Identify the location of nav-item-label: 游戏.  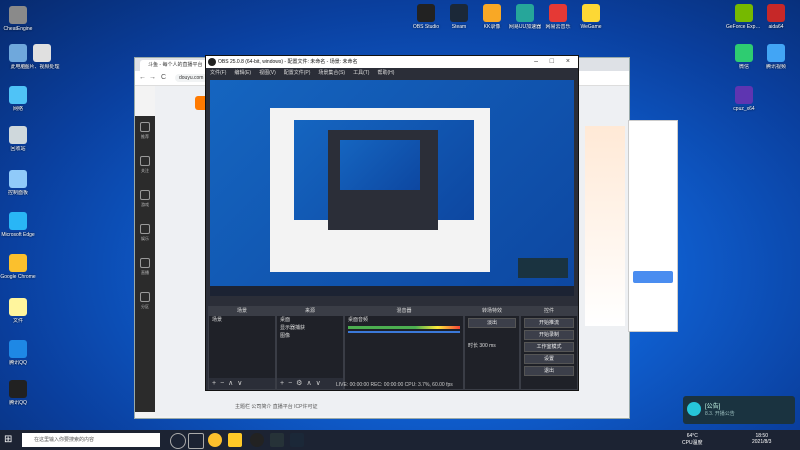
(145, 204).